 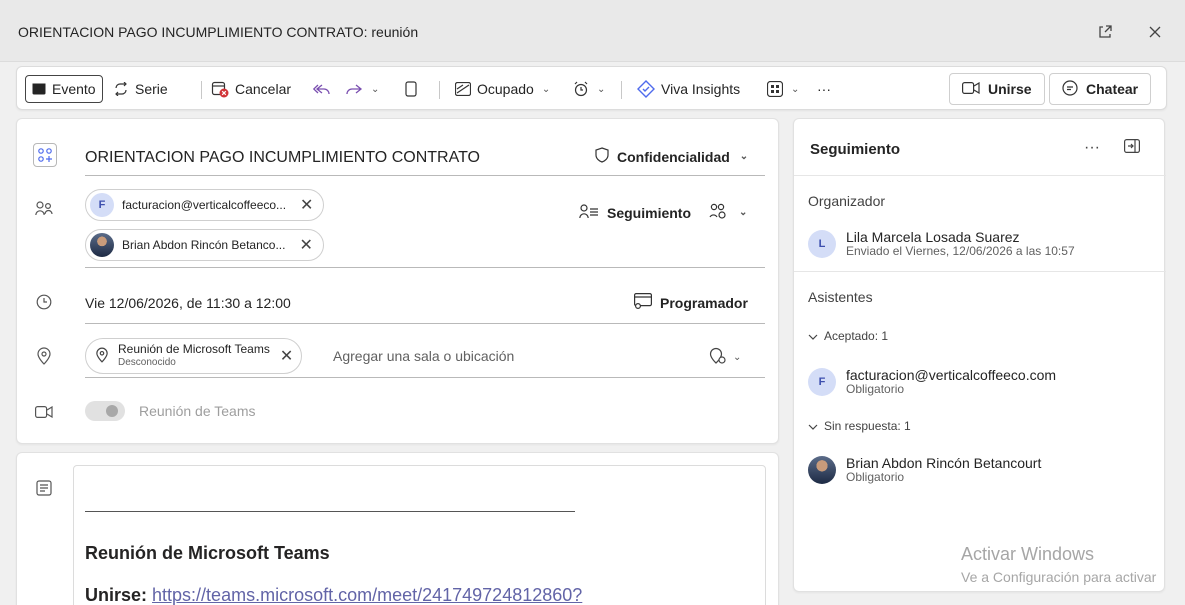 What do you see at coordinates (691, 302) in the screenshot?
I see `programador-button: Programador` at bounding box center [691, 302].